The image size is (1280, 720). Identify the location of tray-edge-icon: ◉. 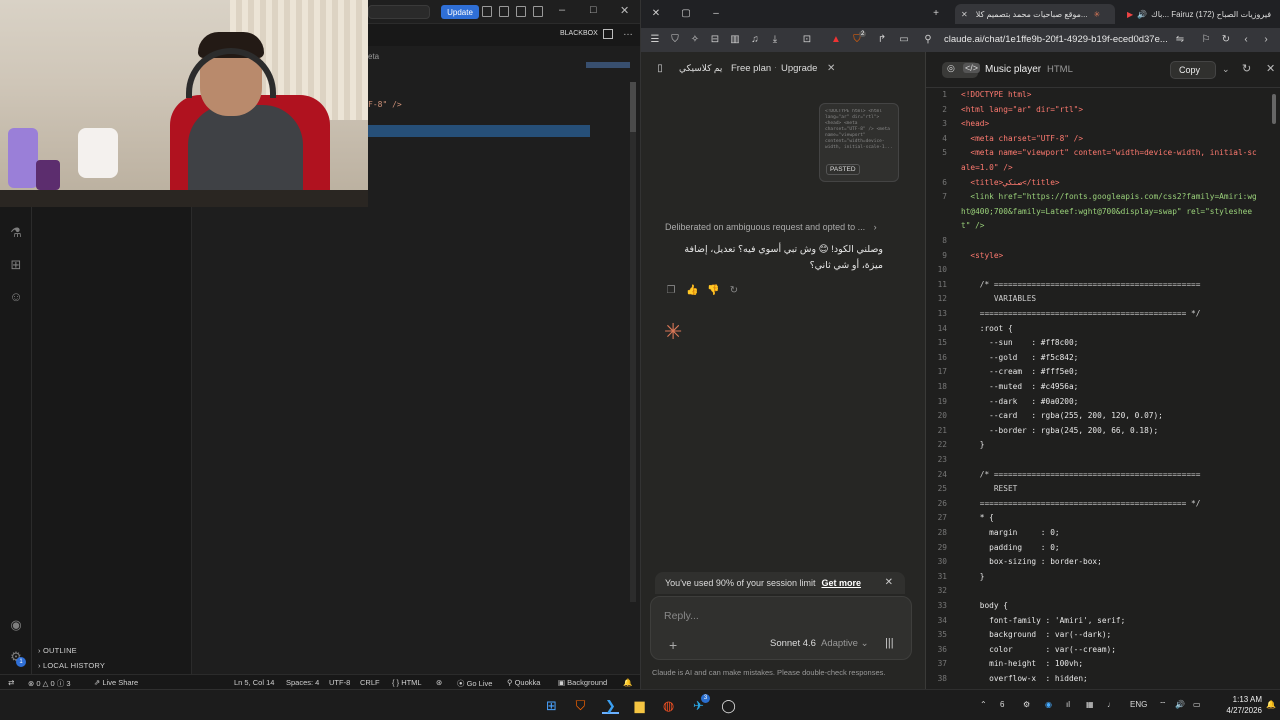
(1048, 704).